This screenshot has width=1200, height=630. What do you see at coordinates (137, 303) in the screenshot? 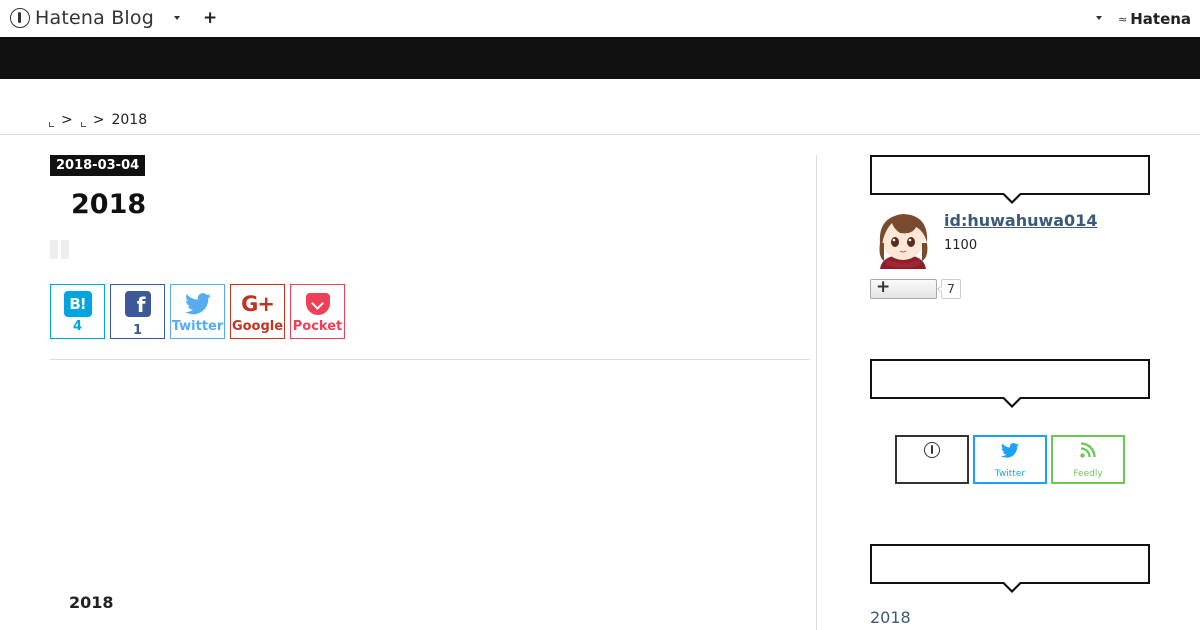
I see `facebook-icon: f` at bounding box center [137, 303].